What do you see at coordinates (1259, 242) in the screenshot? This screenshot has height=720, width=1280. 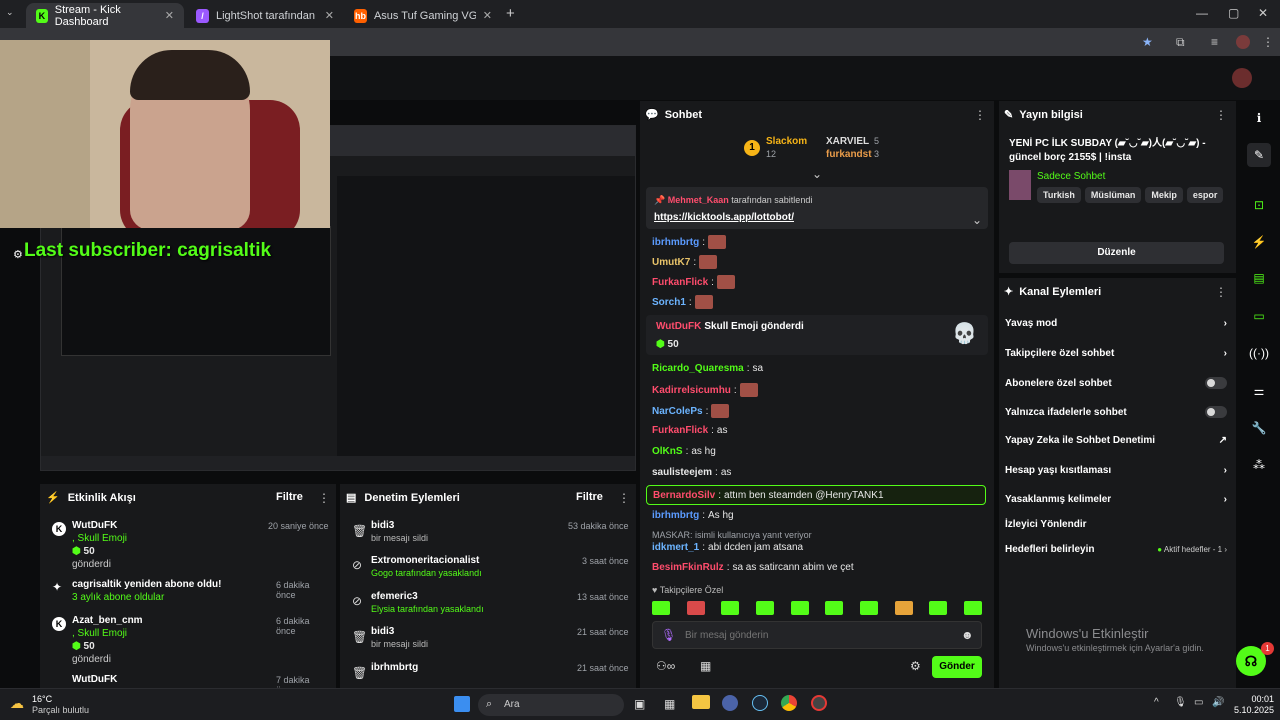 I see `lightning-icon: ⚡` at bounding box center [1259, 242].